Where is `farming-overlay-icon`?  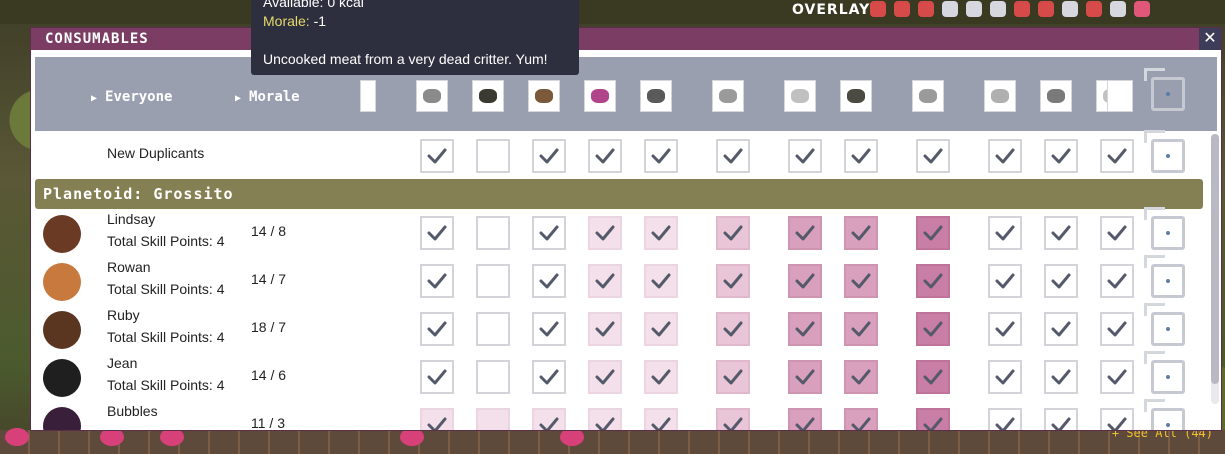 farming-overlay-icon is located at coordinates (1094, 9).